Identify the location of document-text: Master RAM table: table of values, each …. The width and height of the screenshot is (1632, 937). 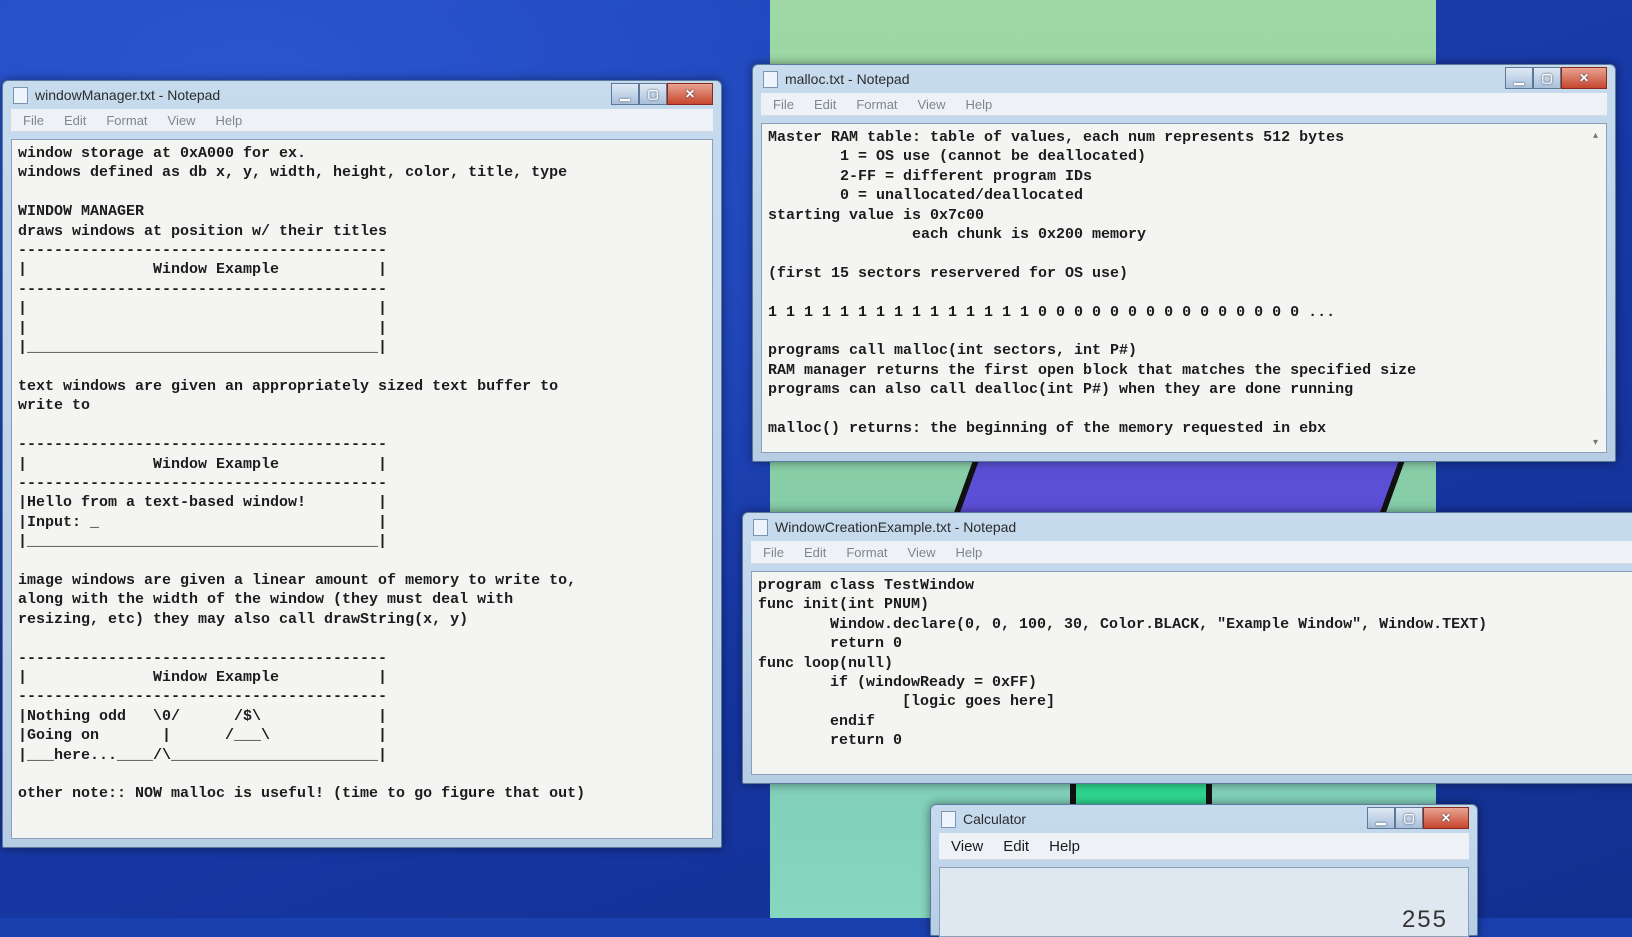
(1092, 283).